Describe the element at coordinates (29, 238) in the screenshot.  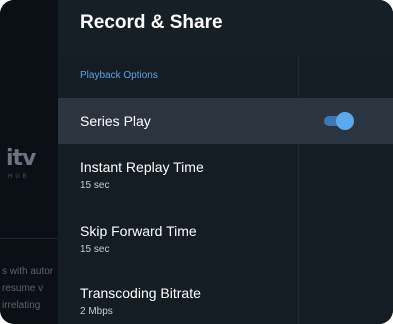
I see `background-divider` at that location.